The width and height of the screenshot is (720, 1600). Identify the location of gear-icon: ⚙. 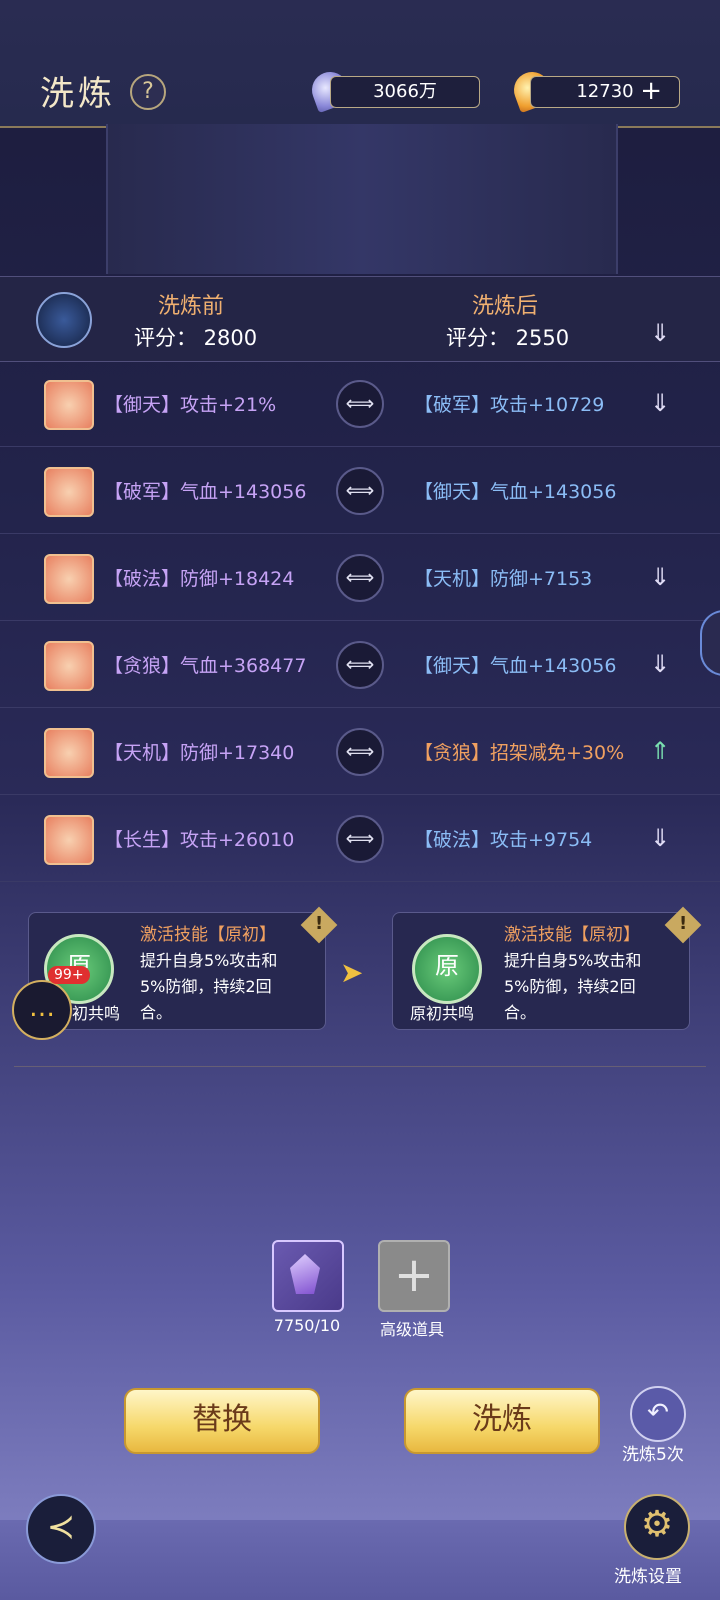
(657, 1527).